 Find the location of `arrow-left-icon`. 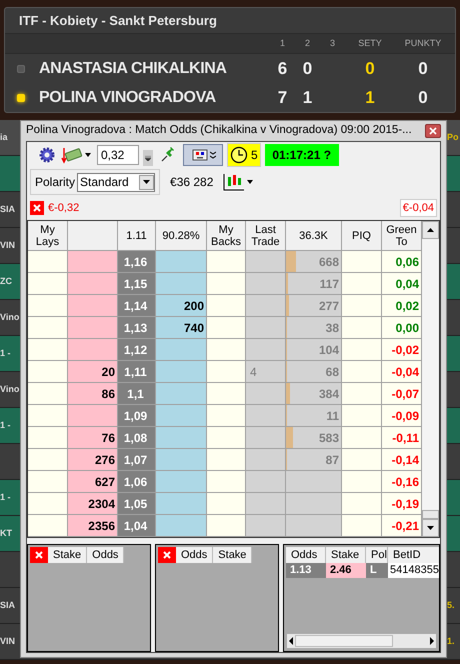

arrow-left-icon is located at coordinates (291, 641).